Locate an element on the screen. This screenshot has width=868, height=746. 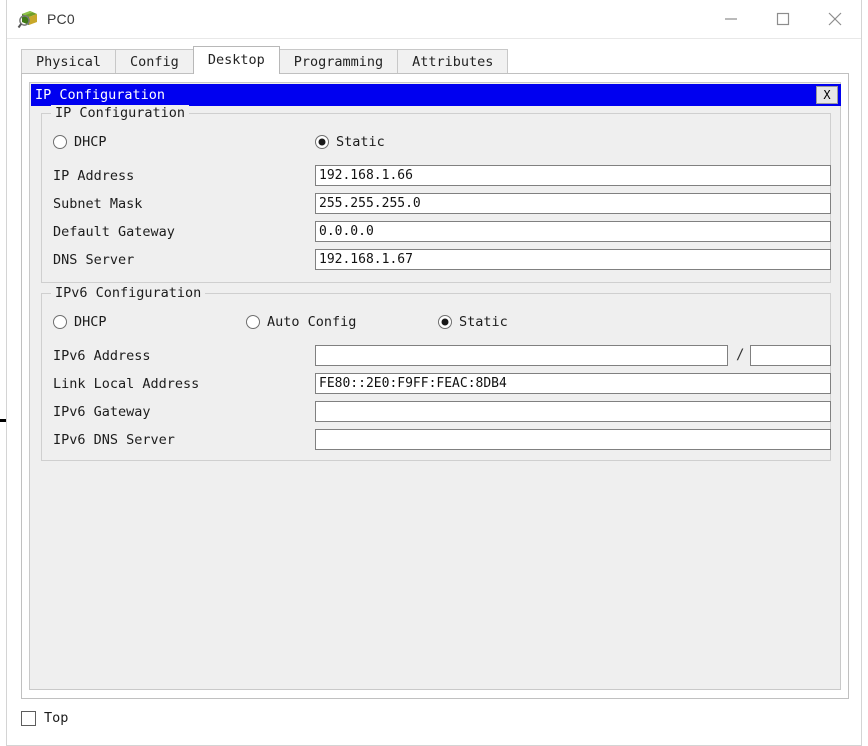
ipv4-static-label: Static is located at coordinates (360, 142).